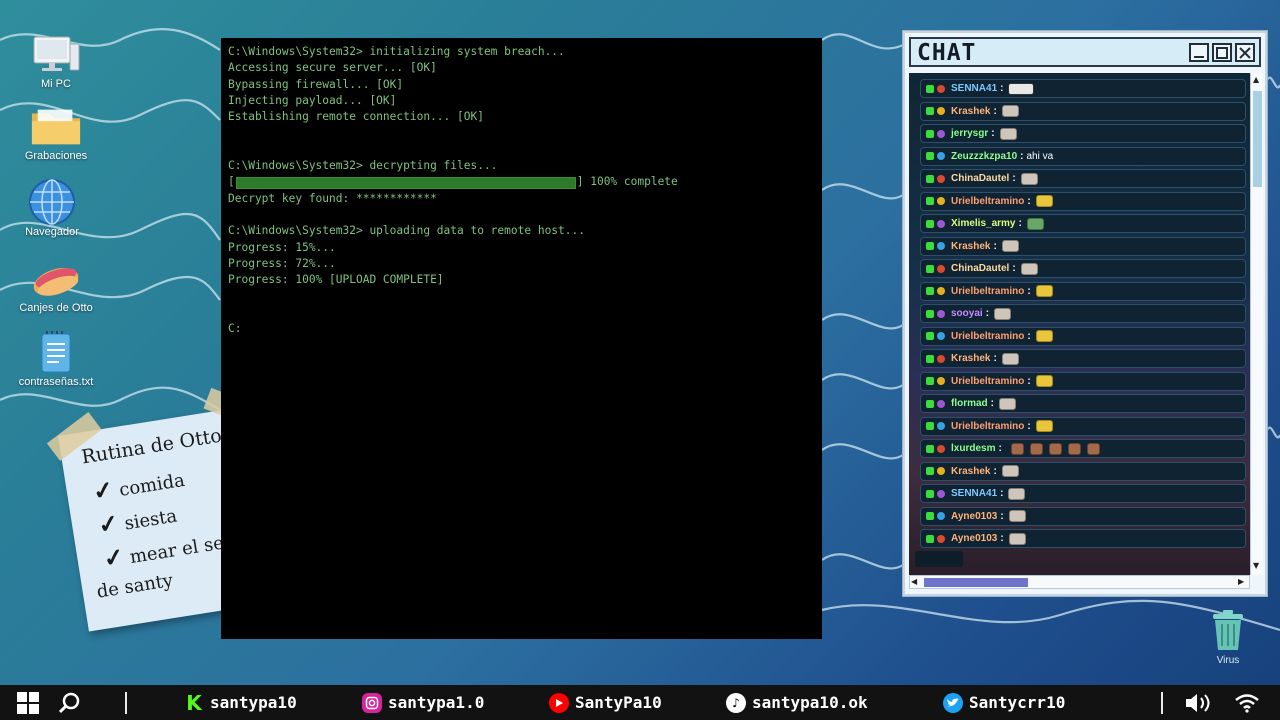  I want to click on chat-message: Ayne0103:, so click(1083, 538).